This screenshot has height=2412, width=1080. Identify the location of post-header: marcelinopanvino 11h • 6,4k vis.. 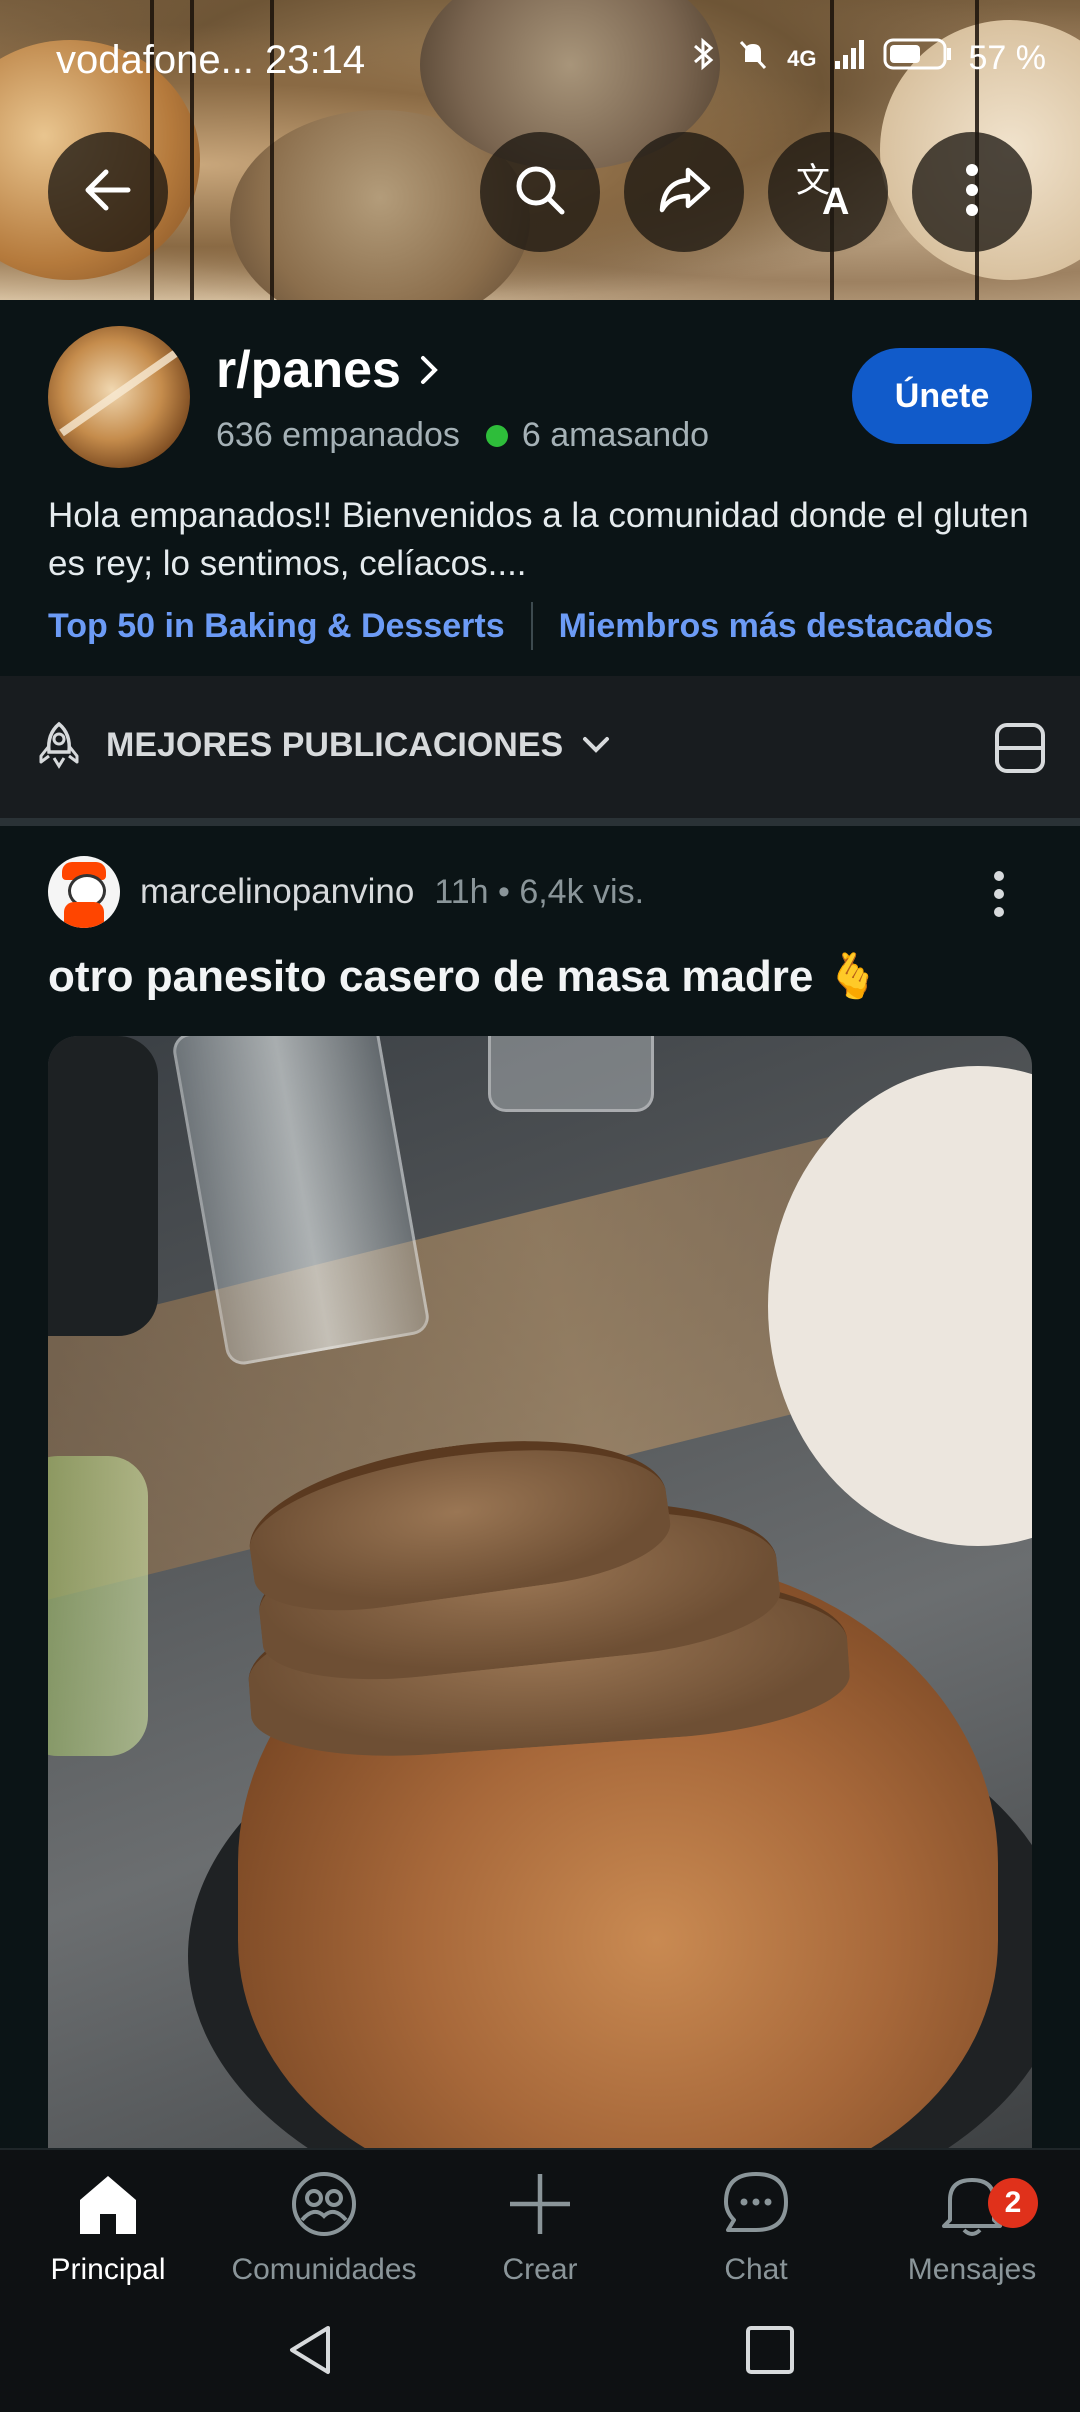
(346, 892).